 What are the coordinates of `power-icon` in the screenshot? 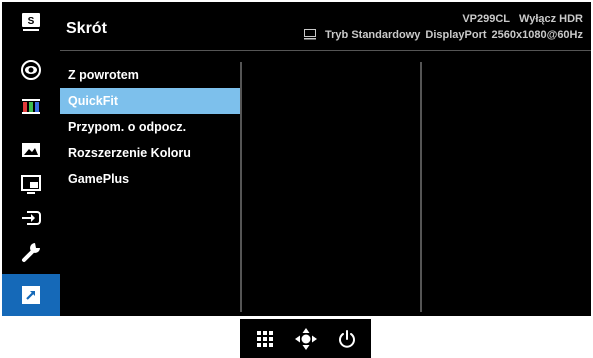 It's located at (346, 338).